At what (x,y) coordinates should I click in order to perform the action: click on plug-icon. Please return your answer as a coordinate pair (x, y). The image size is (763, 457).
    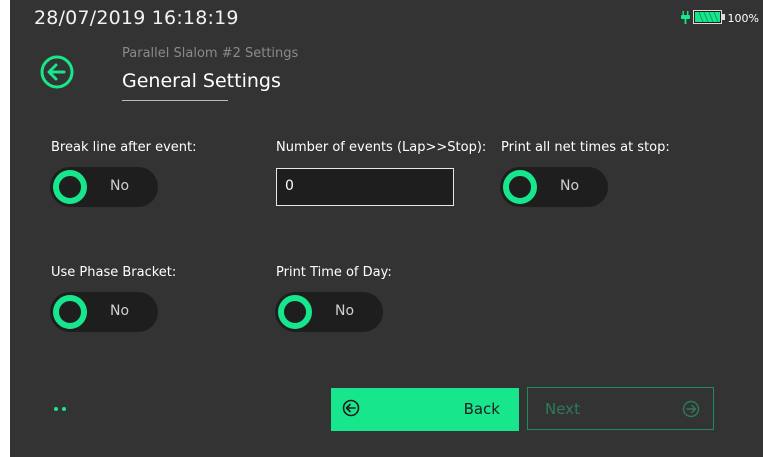
    Looking at the image, I should click on (685, 18).